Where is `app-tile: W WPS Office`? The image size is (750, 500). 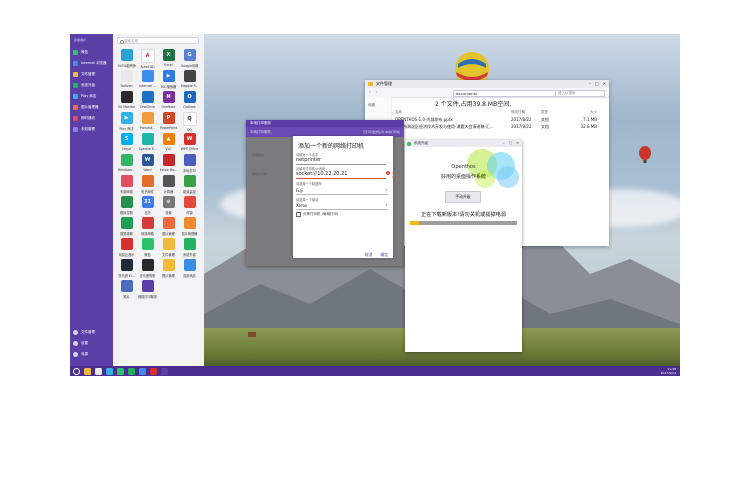
app-tile: W WPS Office is located at coordinates (189, 143).